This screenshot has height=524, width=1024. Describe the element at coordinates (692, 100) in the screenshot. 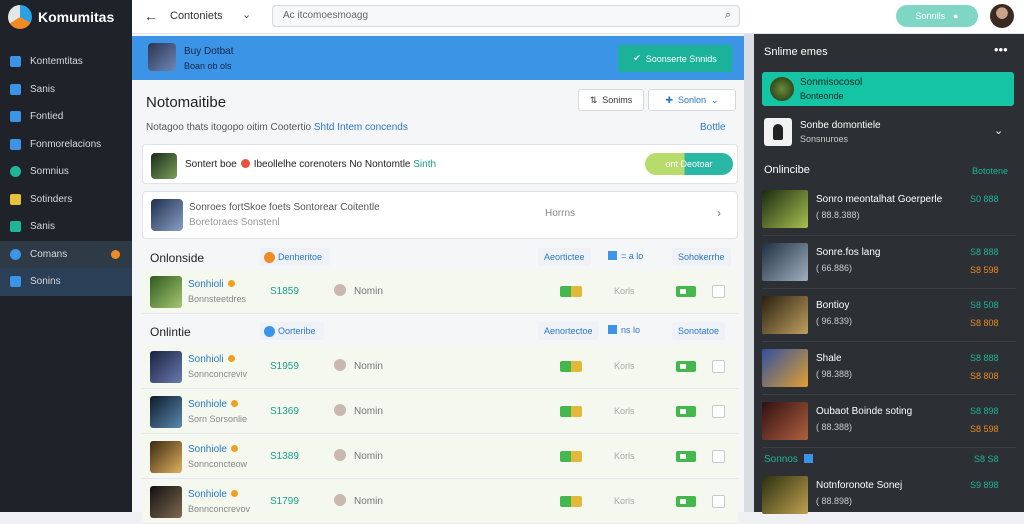

I see `filter-button: ✚ Sonlon ⌄` at that location.